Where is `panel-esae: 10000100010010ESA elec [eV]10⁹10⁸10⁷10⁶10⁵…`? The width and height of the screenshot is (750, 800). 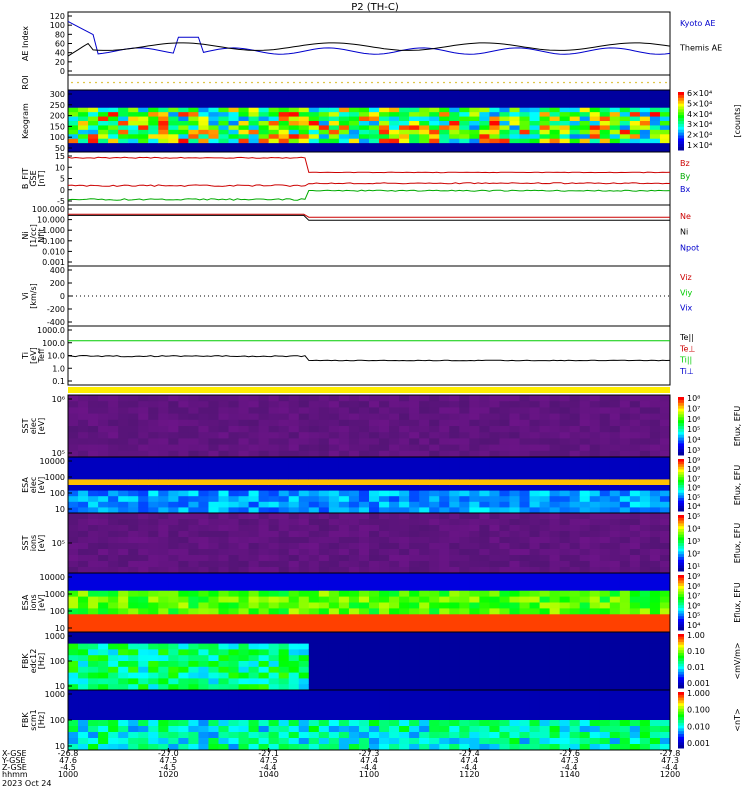 panel-esae: 10000100010010ESA elec [eV]10⁹10⁸10⁷10⁶10⁵… is located at coordinates (381, 485).